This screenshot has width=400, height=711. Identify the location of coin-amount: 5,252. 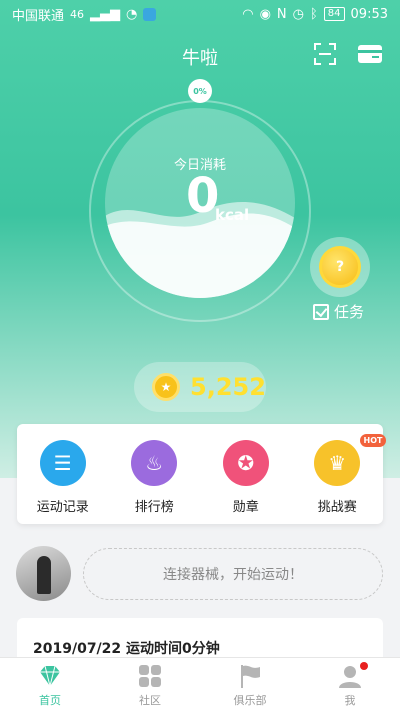
(228, 387).